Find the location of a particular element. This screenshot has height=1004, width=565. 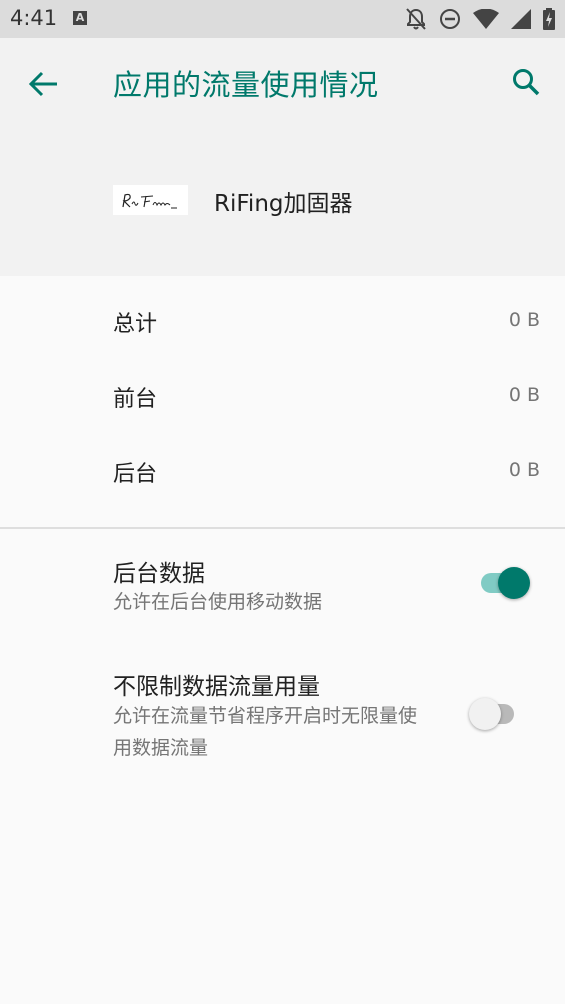

cell-signal-icon is located at coordinates (521, 19).